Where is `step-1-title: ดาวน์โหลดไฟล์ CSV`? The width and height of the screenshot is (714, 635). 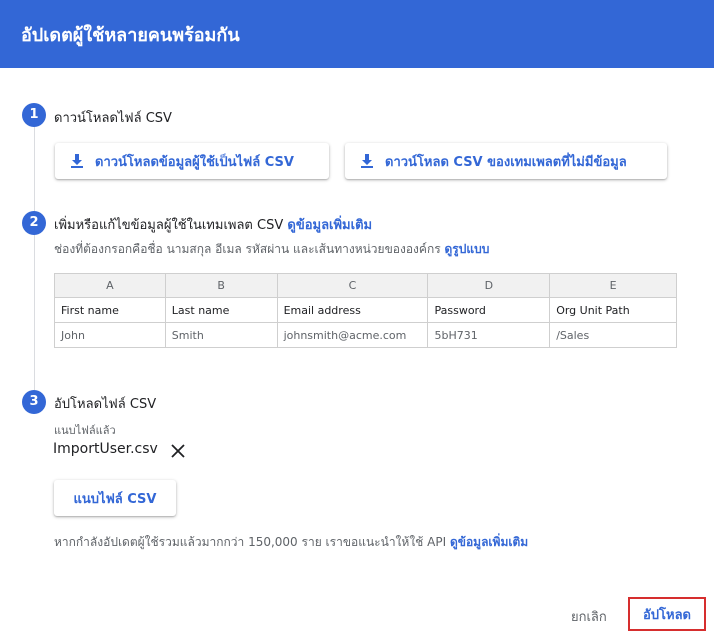
step-1-title: ดาวน์โหลดไฟล์ CSV is located at coordinates (113, 118).